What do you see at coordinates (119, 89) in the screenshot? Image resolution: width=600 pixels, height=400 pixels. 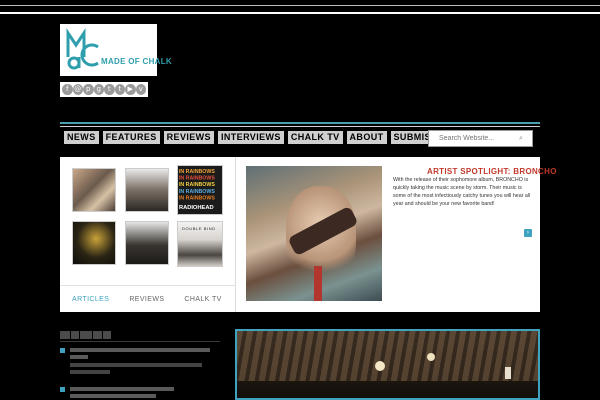 I see `twitter-icon: t` at bounding box center [119, 89].